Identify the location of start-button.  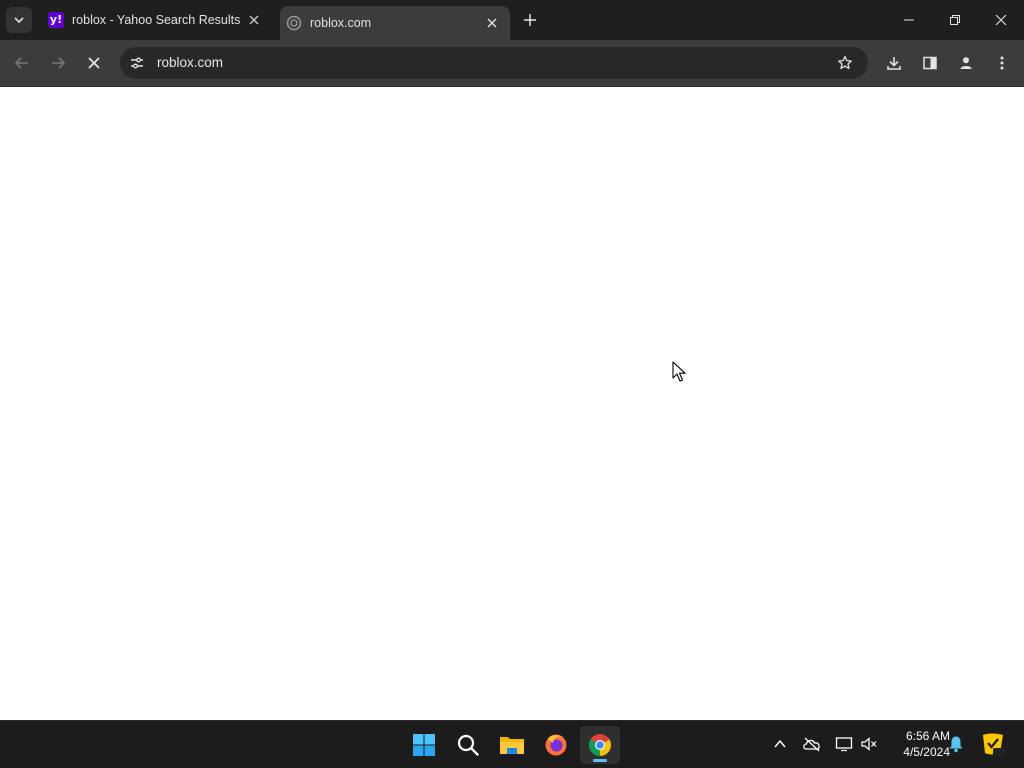
(424, 745).